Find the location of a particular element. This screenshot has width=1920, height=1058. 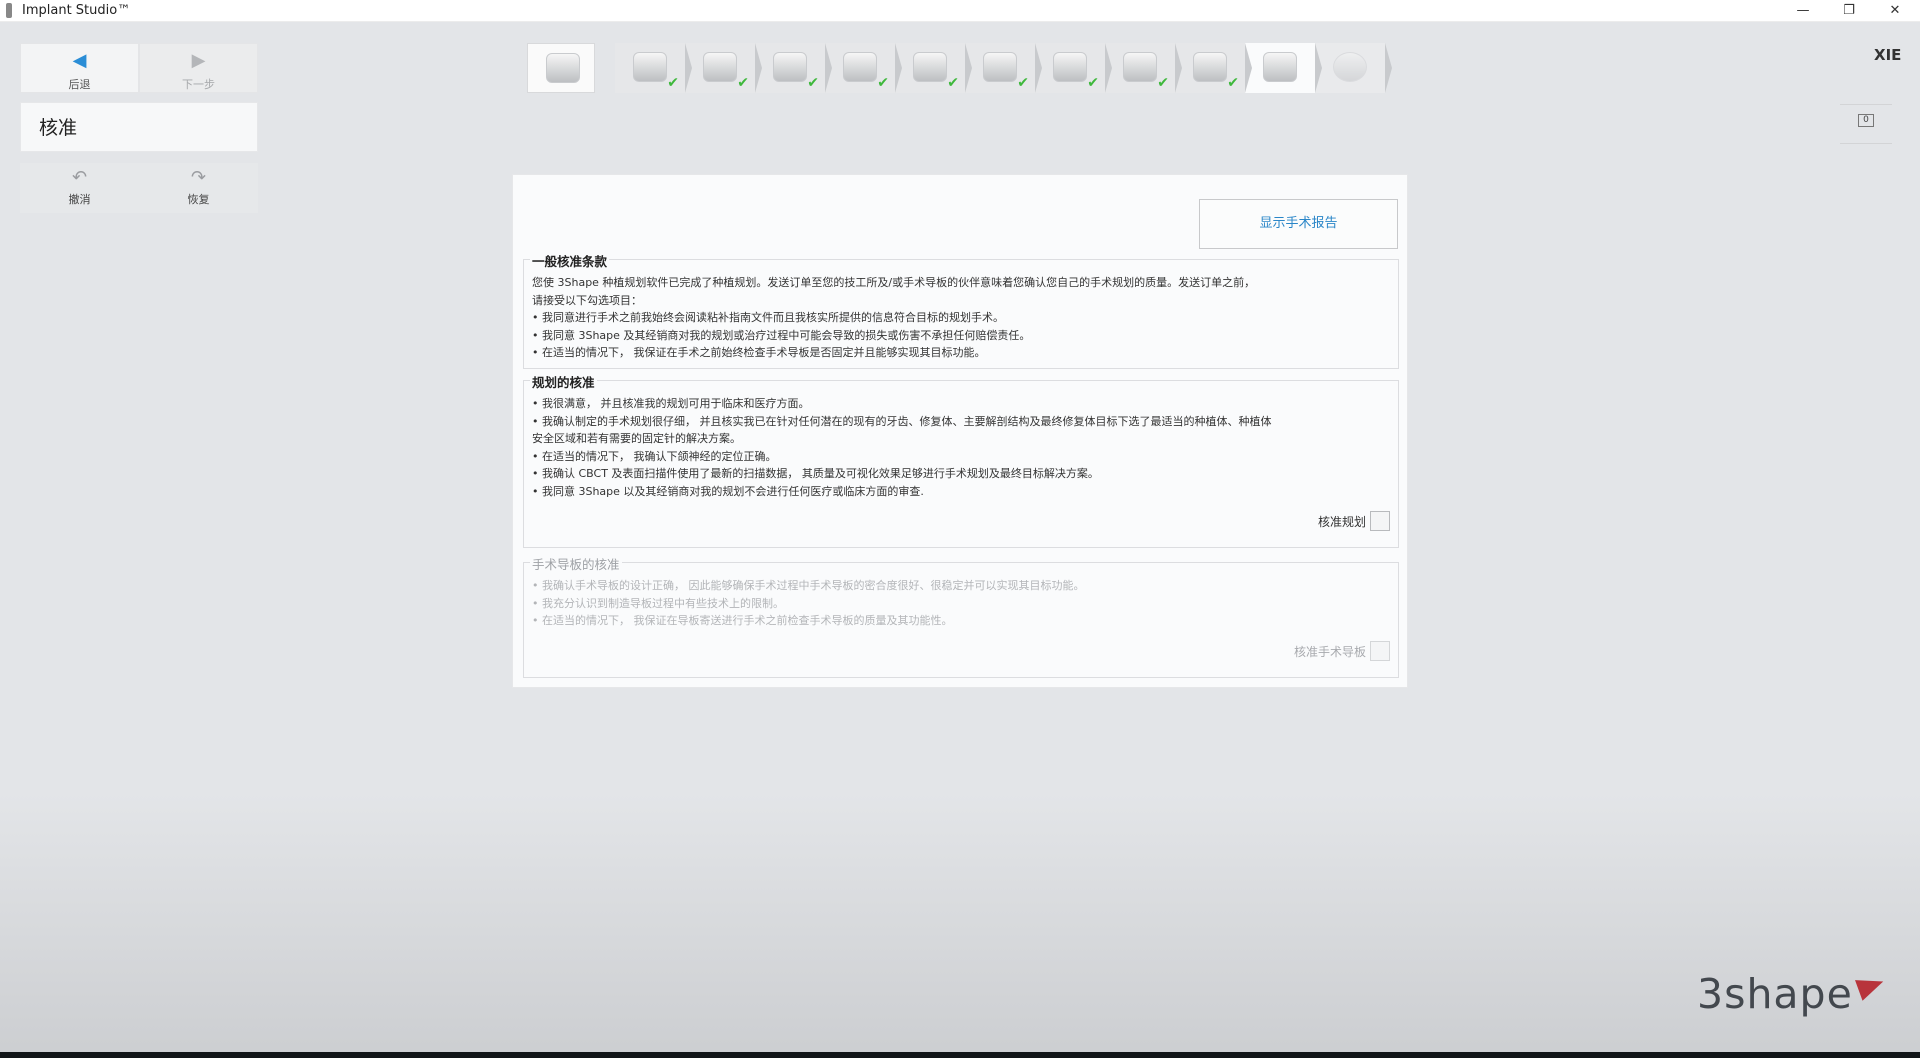

workflow-step-implant-placement: ✔ is located at coordinates (1003, 68).